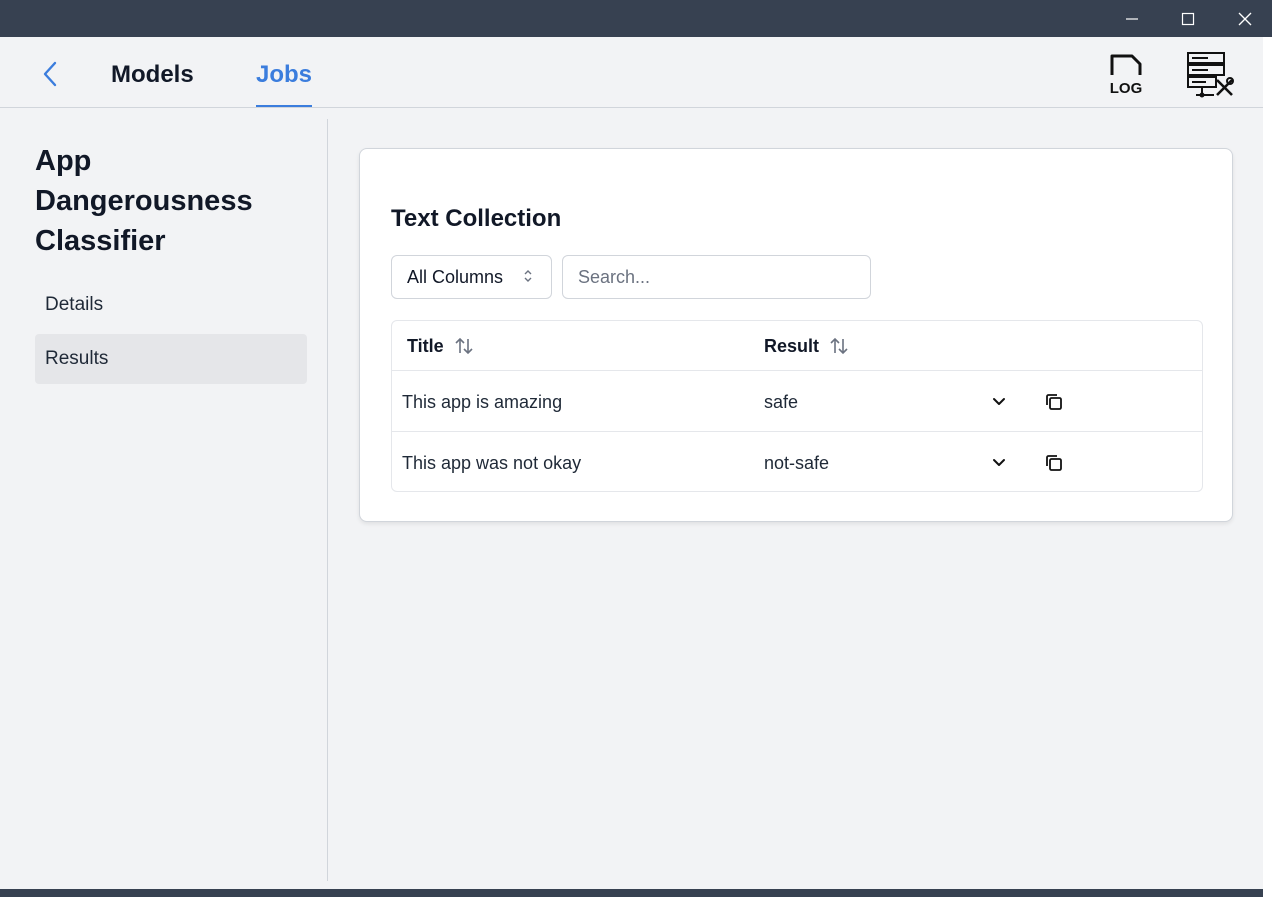  I want to click on minimize-icon, so click(1132, 18).